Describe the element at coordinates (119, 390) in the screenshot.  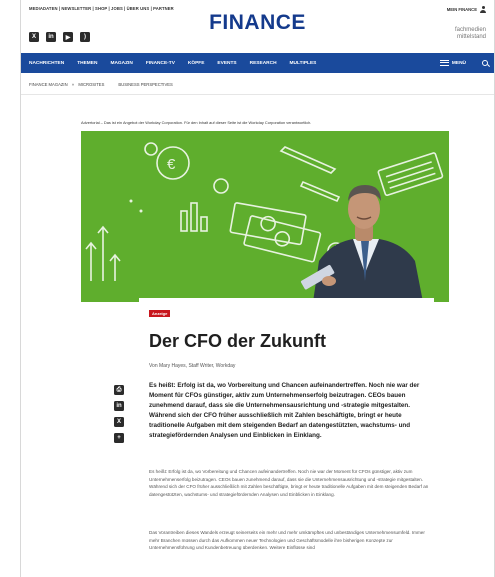
I see `print-icon: ⎙` at that location.